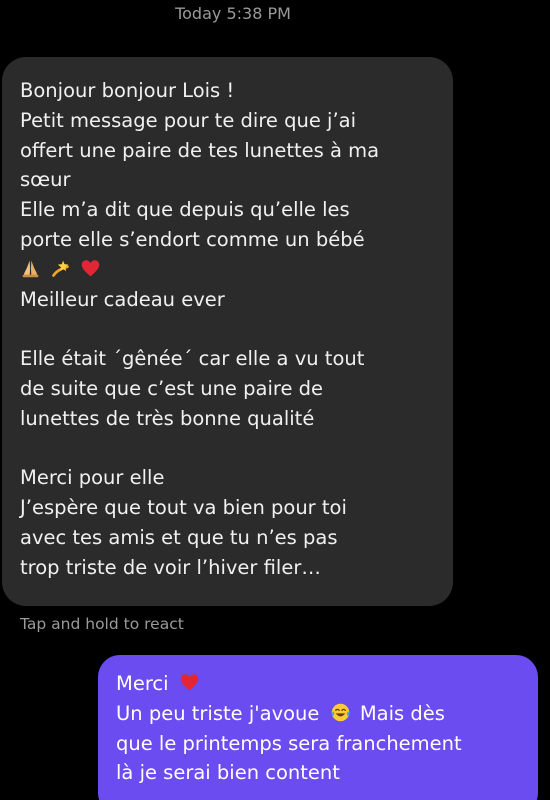 This screenshot has height=800, width=550. Describe the element at coordinates (188, 120) in the screenshot. I see `message-line: Petit message pour te dire que j’ai` at that location.